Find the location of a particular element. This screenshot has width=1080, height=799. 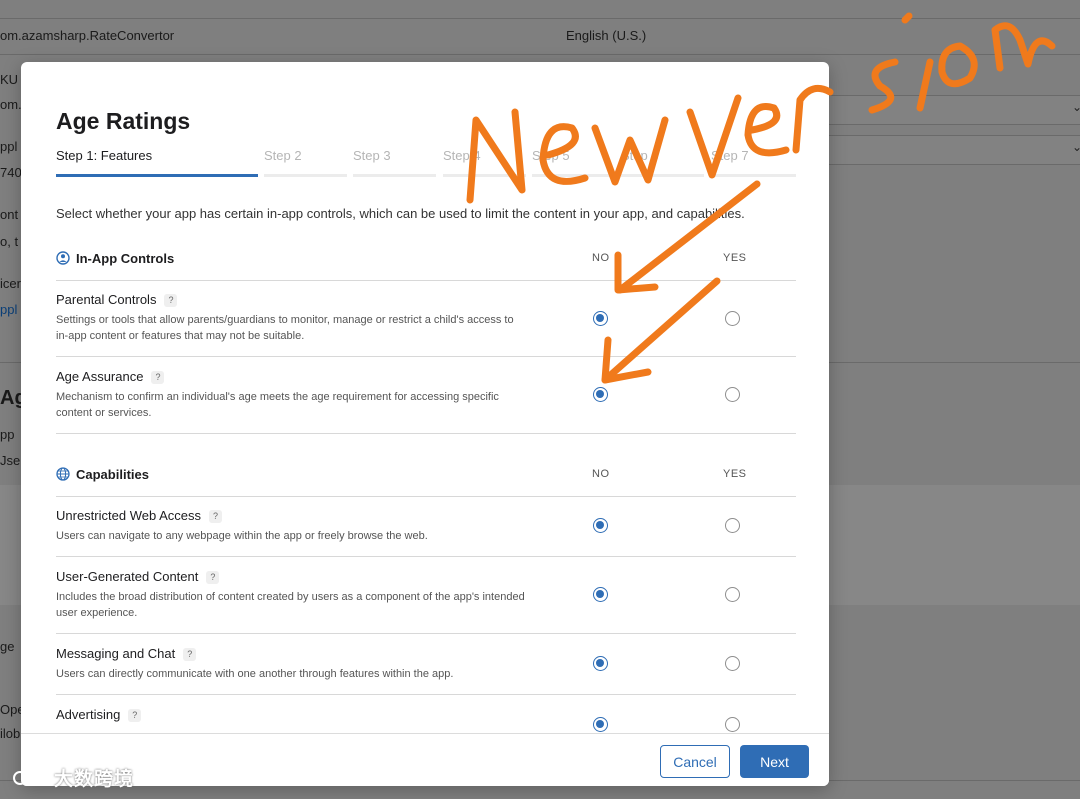

row-label-wrap: Unrestricted Web Access? is located at coordinates (139, 516).